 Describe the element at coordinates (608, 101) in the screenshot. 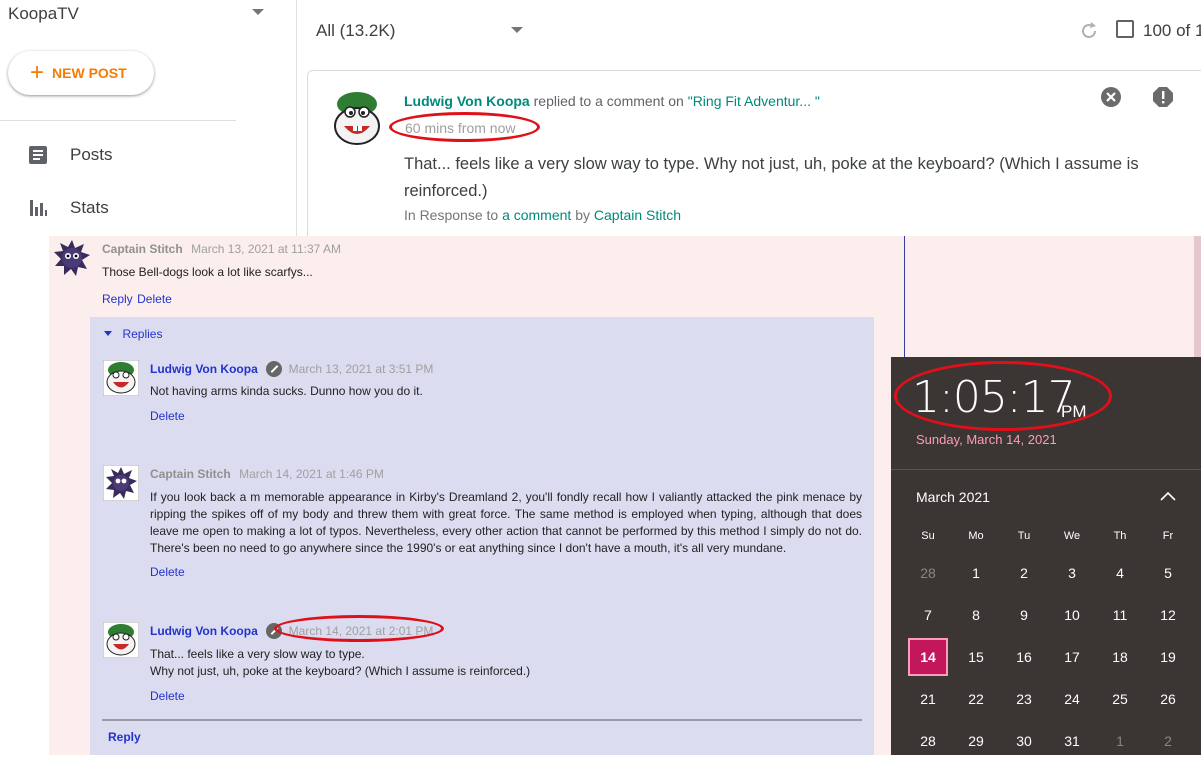

I see `card-action-text: replied to a comment on` at that location.